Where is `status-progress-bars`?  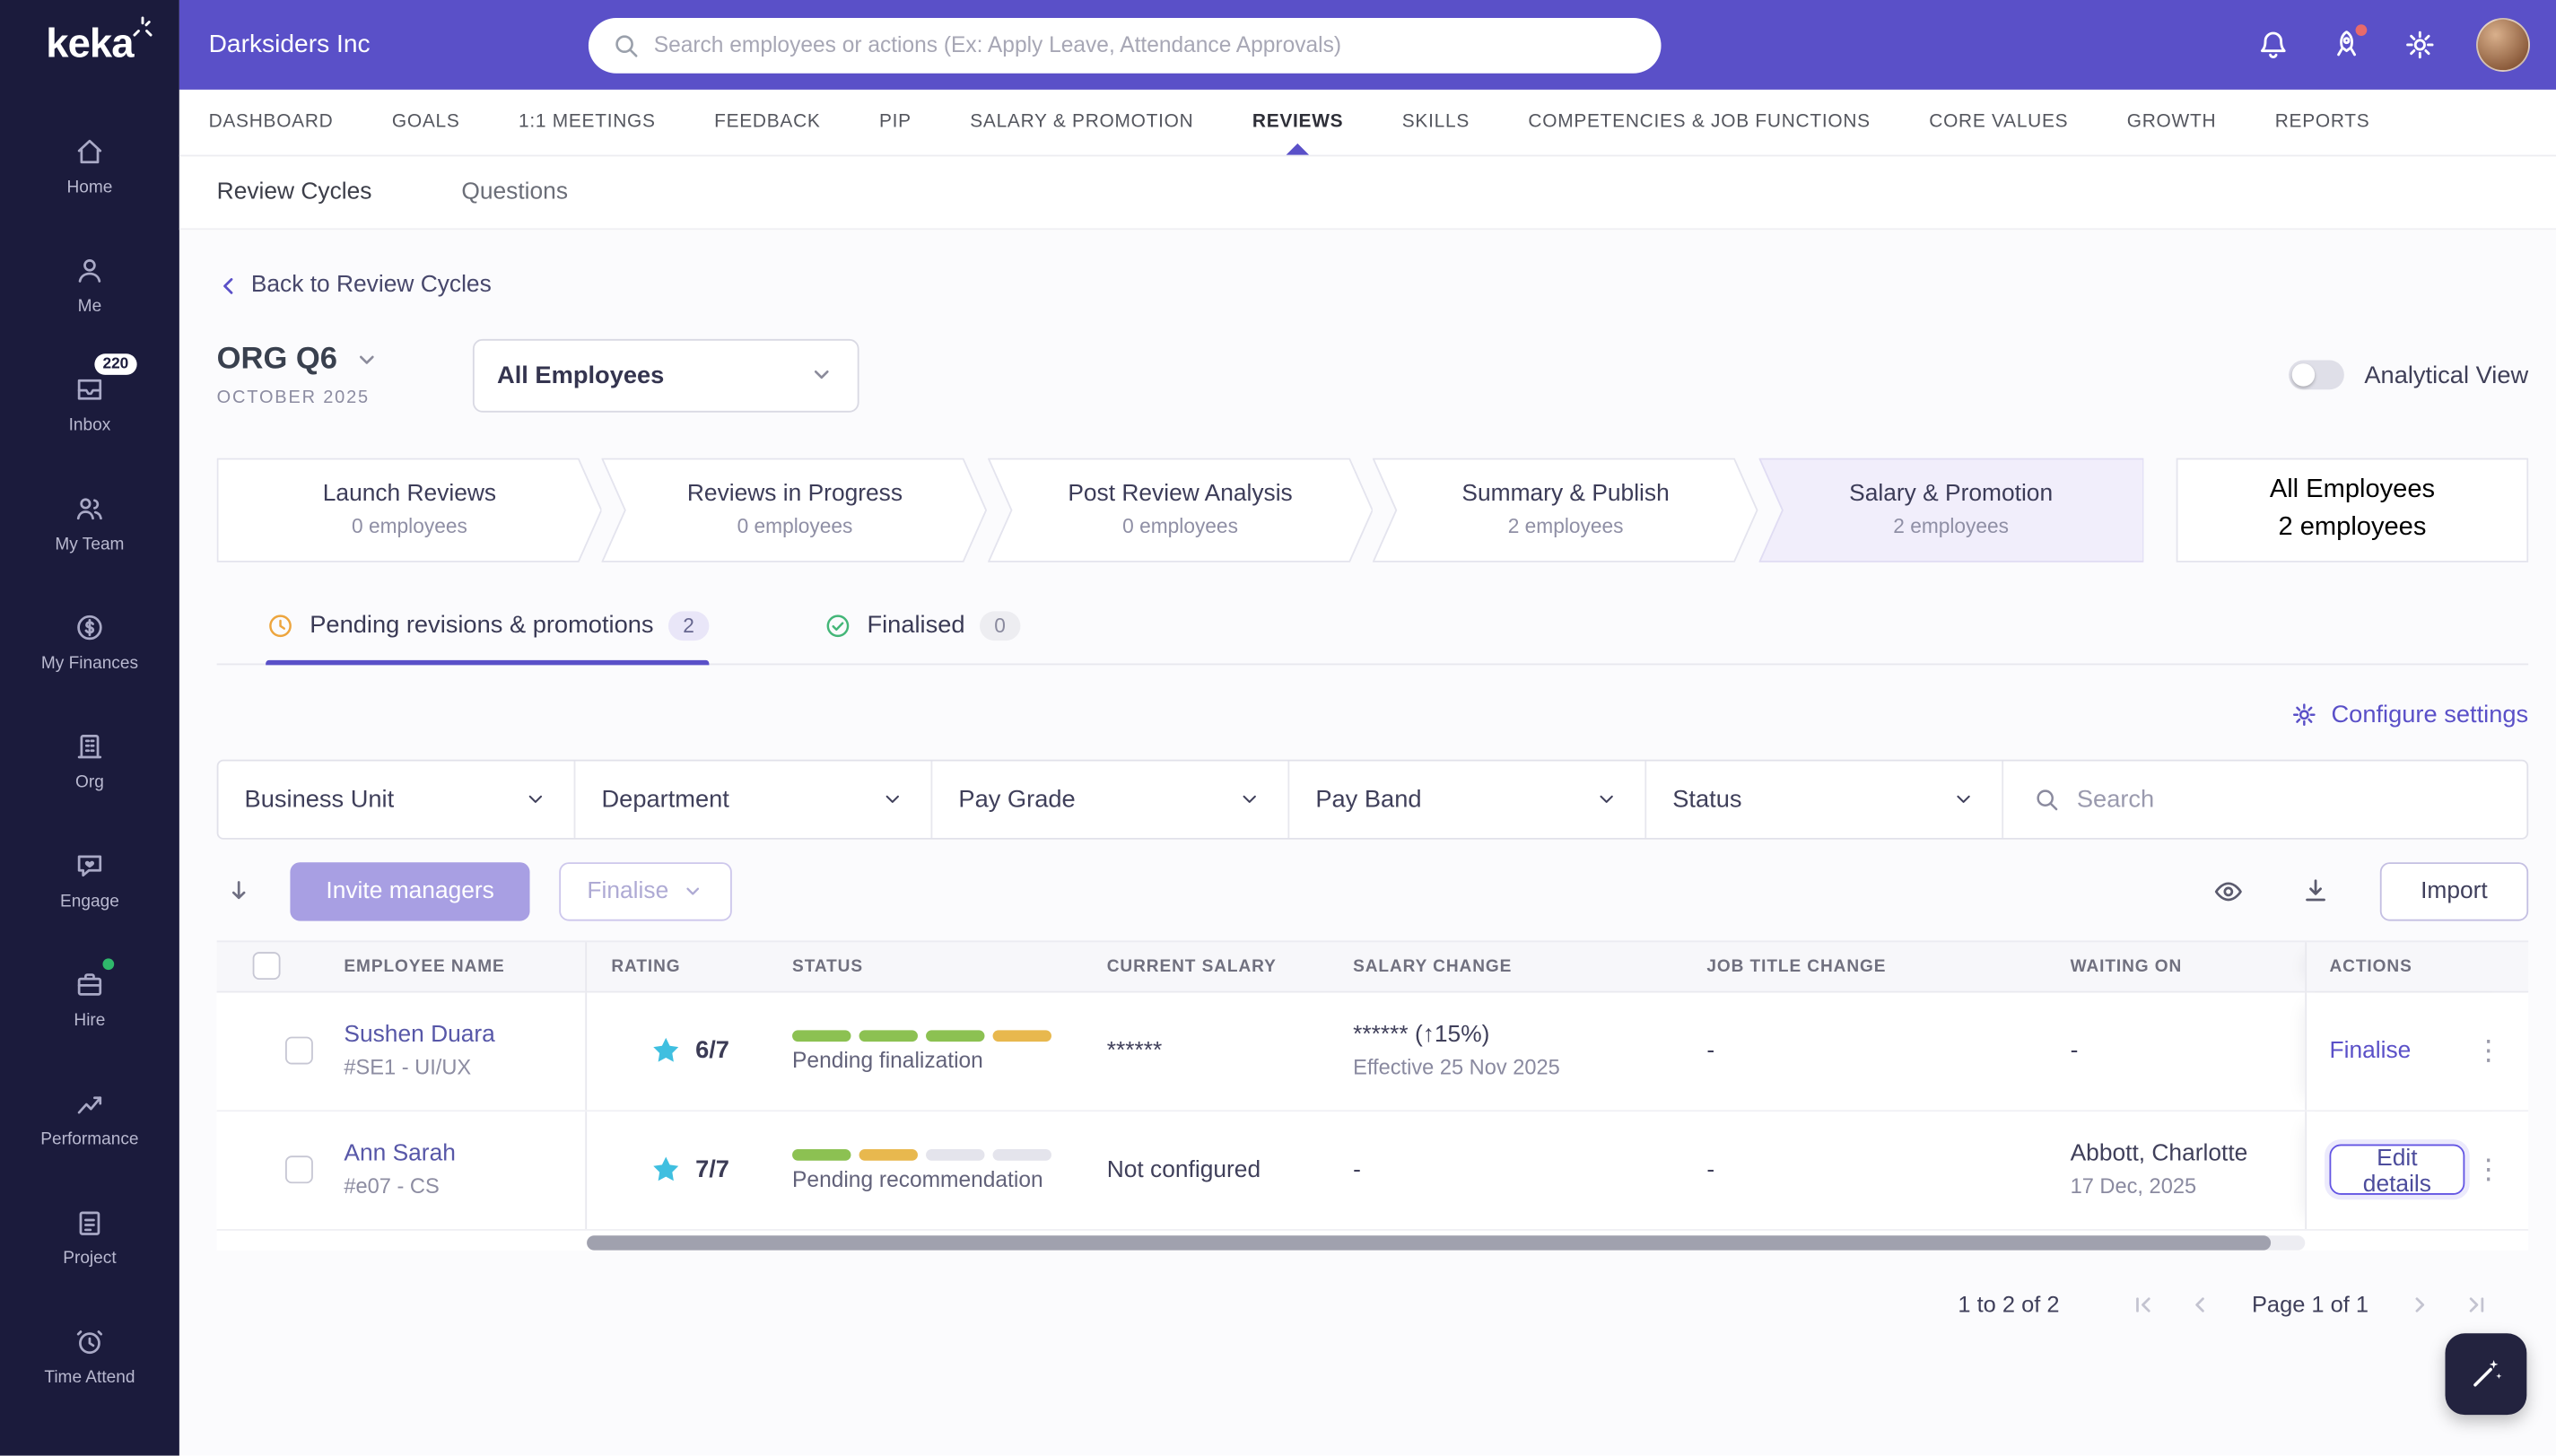
status-progress-bars is located at coordinates (937, 1035).